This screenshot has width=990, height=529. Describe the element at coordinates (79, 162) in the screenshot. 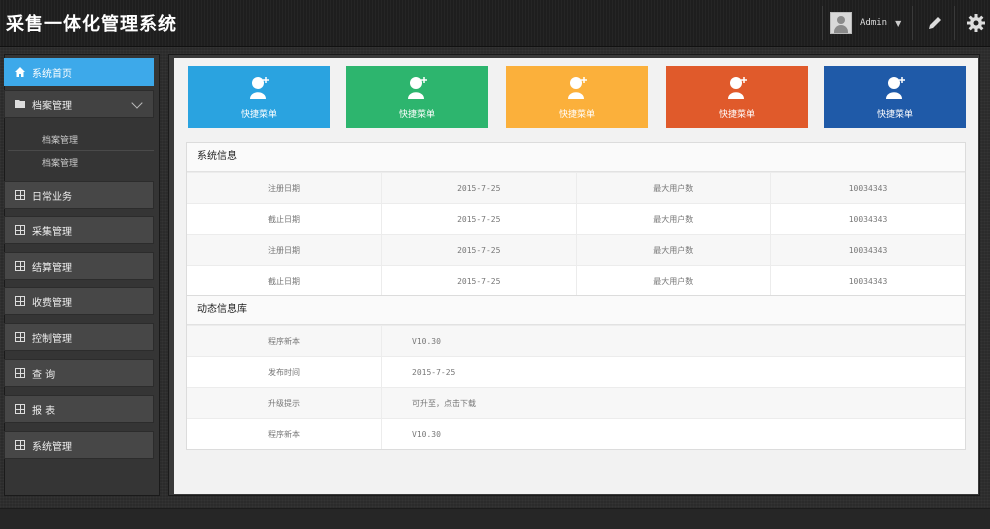

I see `sidebar-subitem-archives-2: 档案管理` at that location.